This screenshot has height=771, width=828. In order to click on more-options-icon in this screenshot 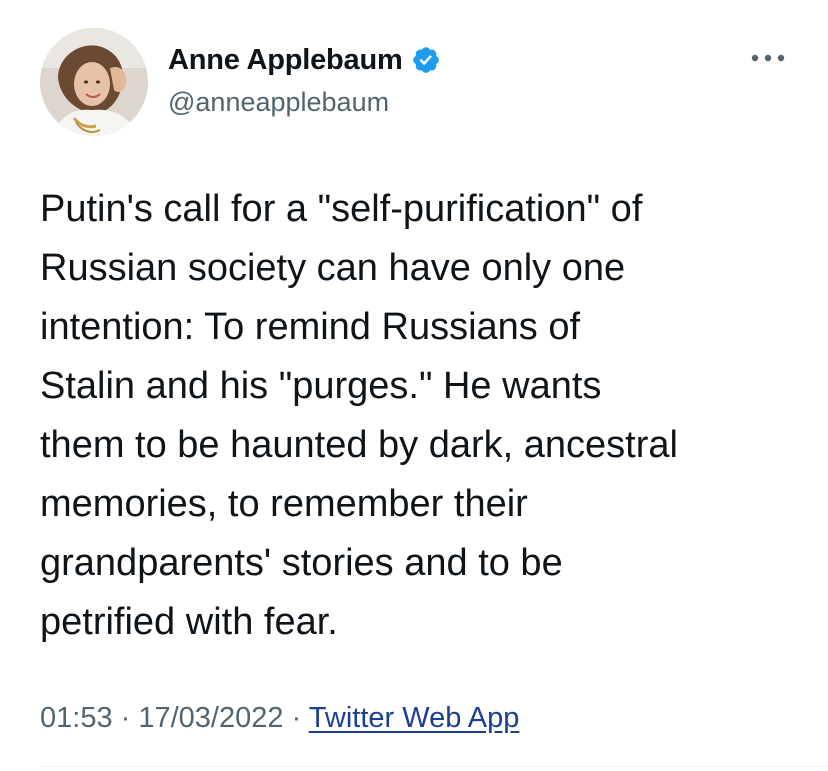, I will do `click(768, 58)`.